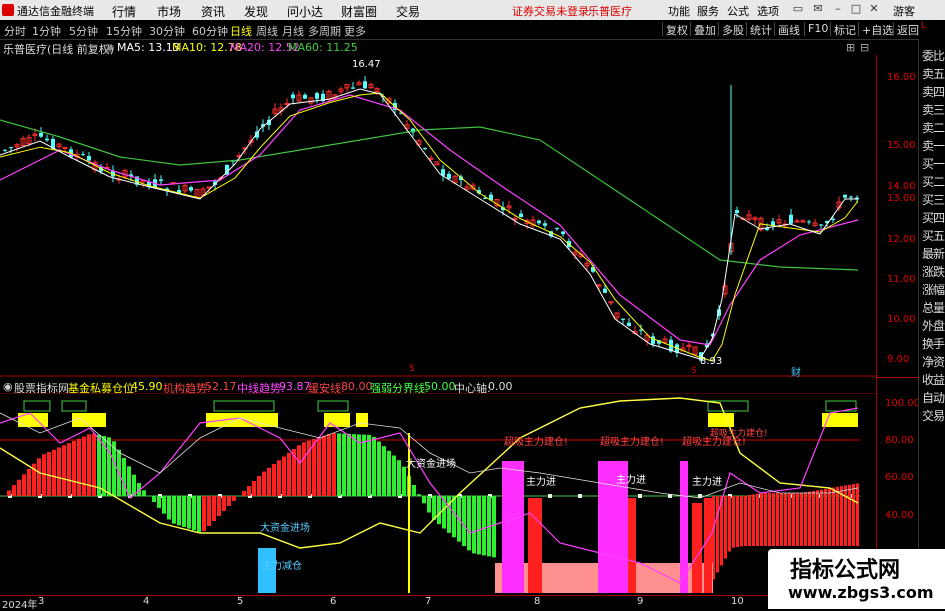  What do you see at coordinates (932, 271) in the screenshot?
I see `sidebar-item-change: 涨跌` at bounding box center [932, 271].